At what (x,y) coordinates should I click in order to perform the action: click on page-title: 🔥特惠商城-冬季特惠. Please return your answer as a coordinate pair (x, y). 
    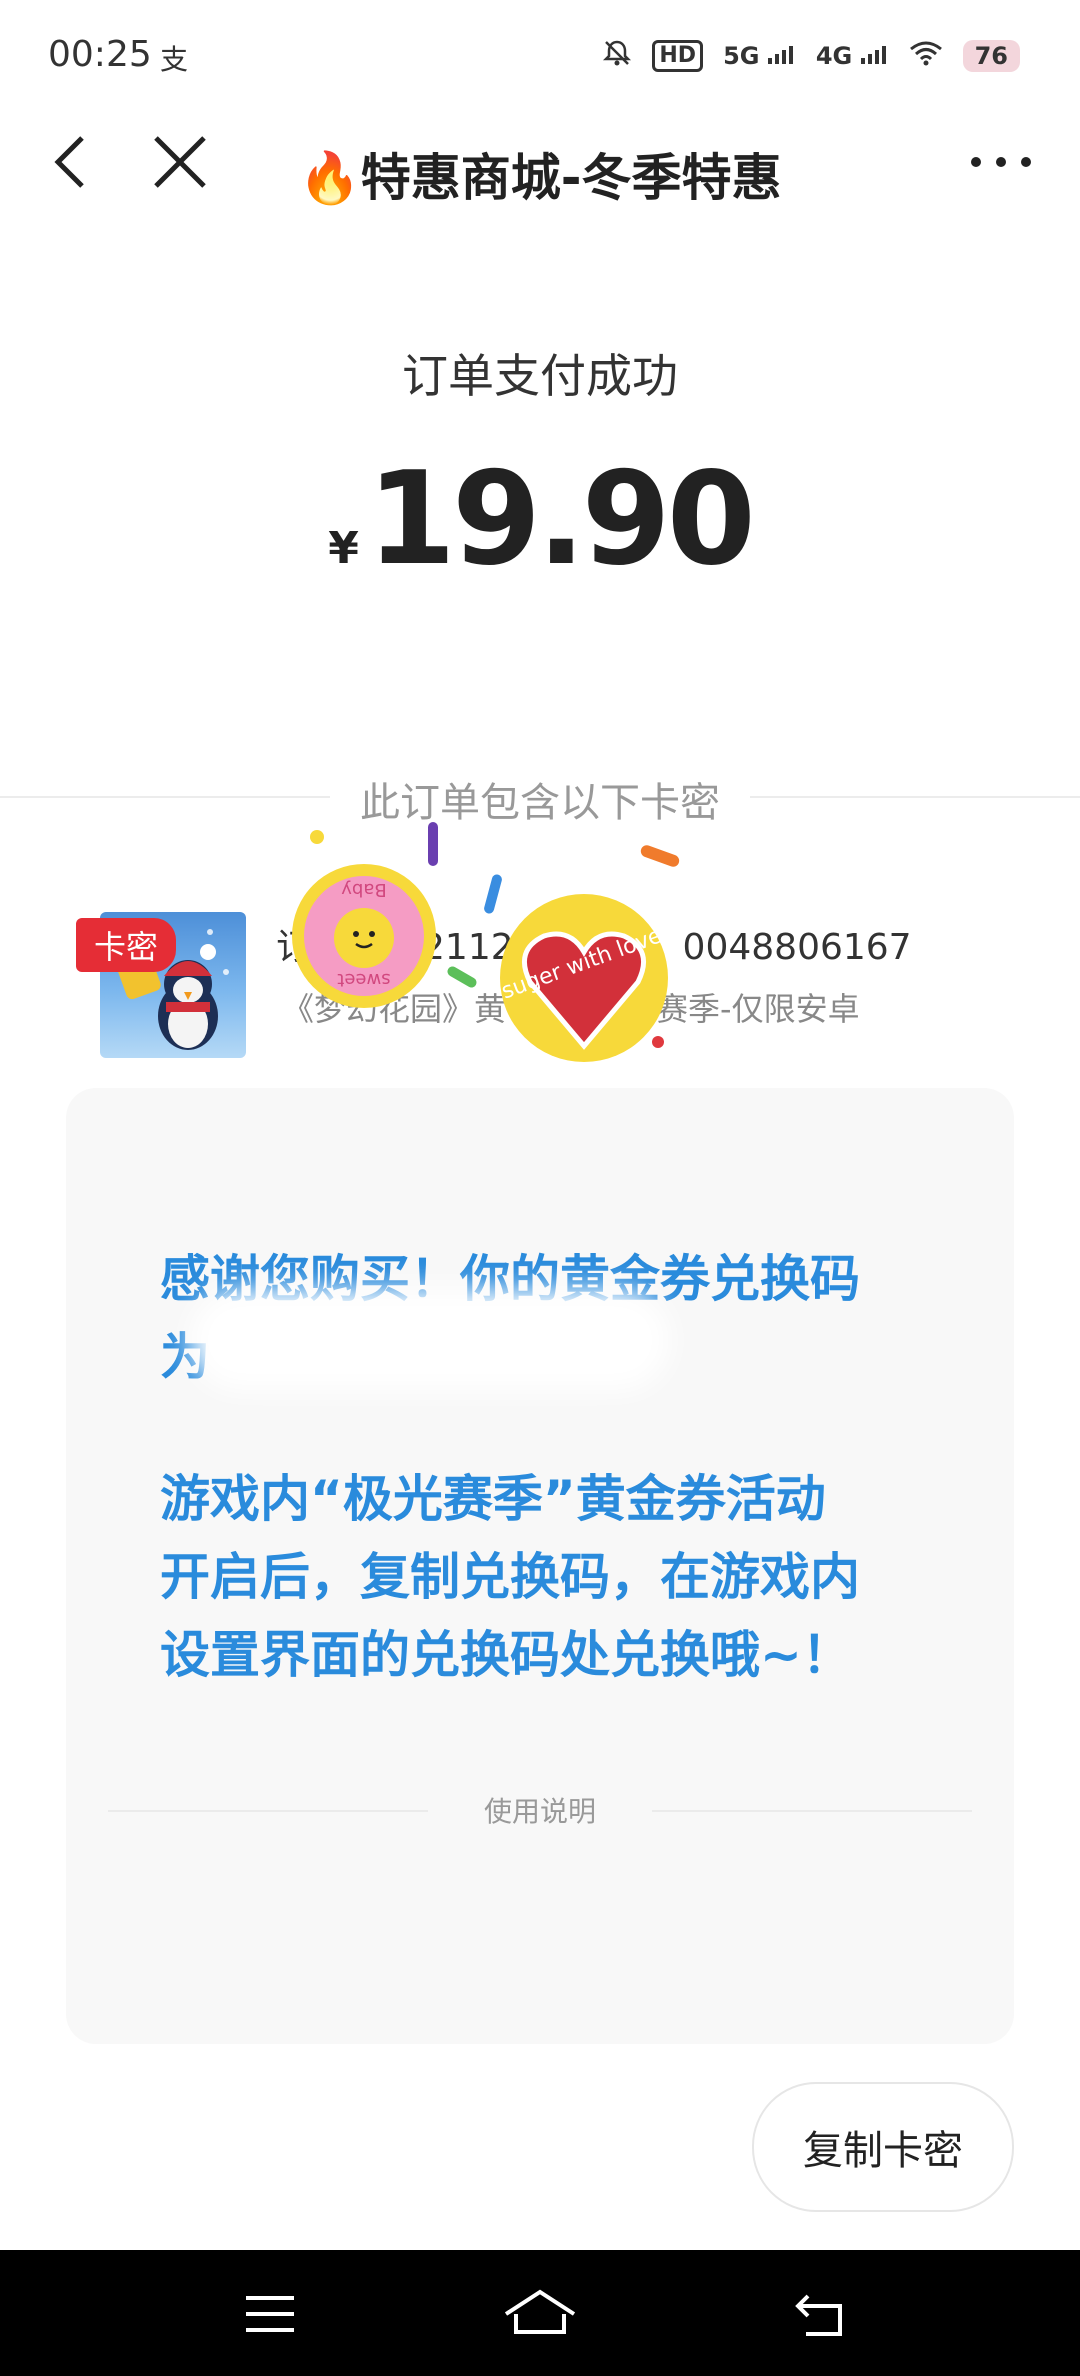
    Looking at the image, I should click on (540, 178).